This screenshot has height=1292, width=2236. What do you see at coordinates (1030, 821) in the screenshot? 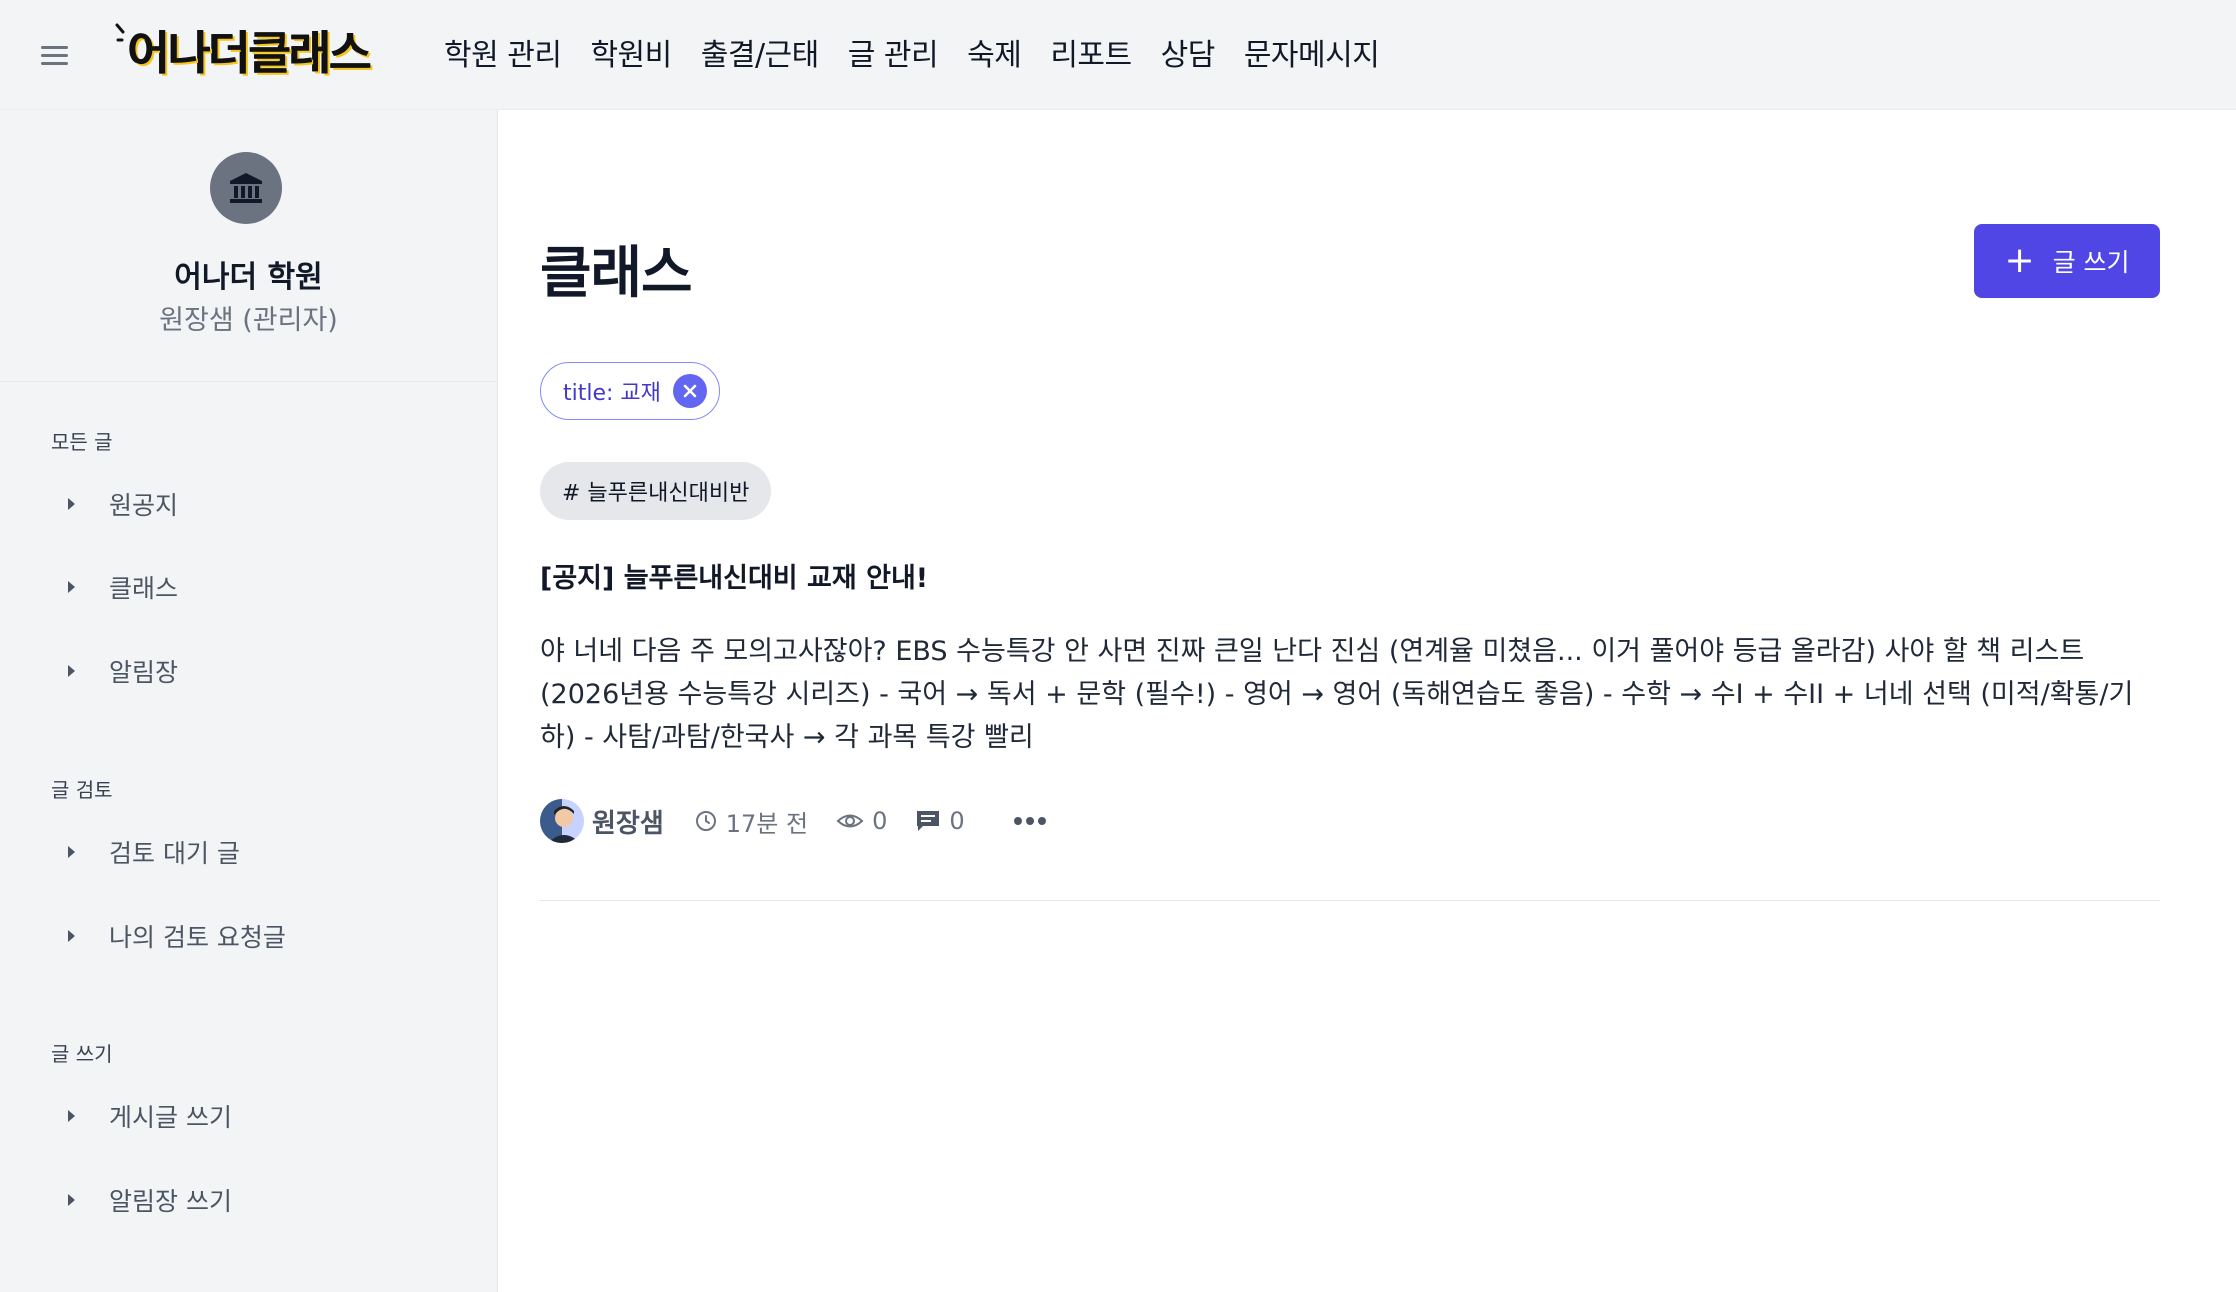
I see `more-options-icon` at bounding box center [1030, 821].